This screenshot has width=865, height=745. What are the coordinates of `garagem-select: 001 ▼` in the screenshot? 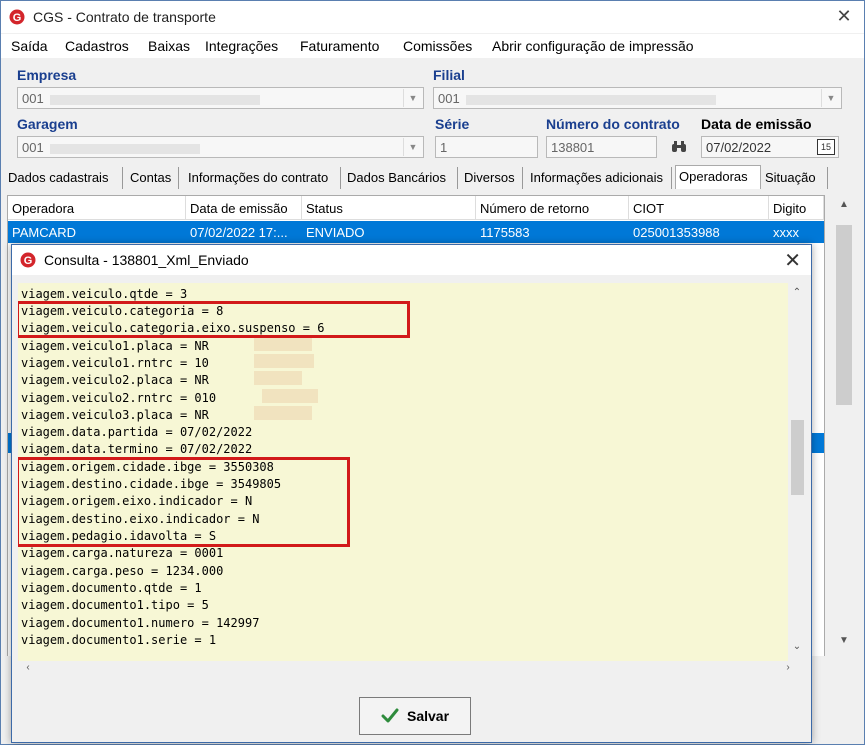 It's located at (220, 147).